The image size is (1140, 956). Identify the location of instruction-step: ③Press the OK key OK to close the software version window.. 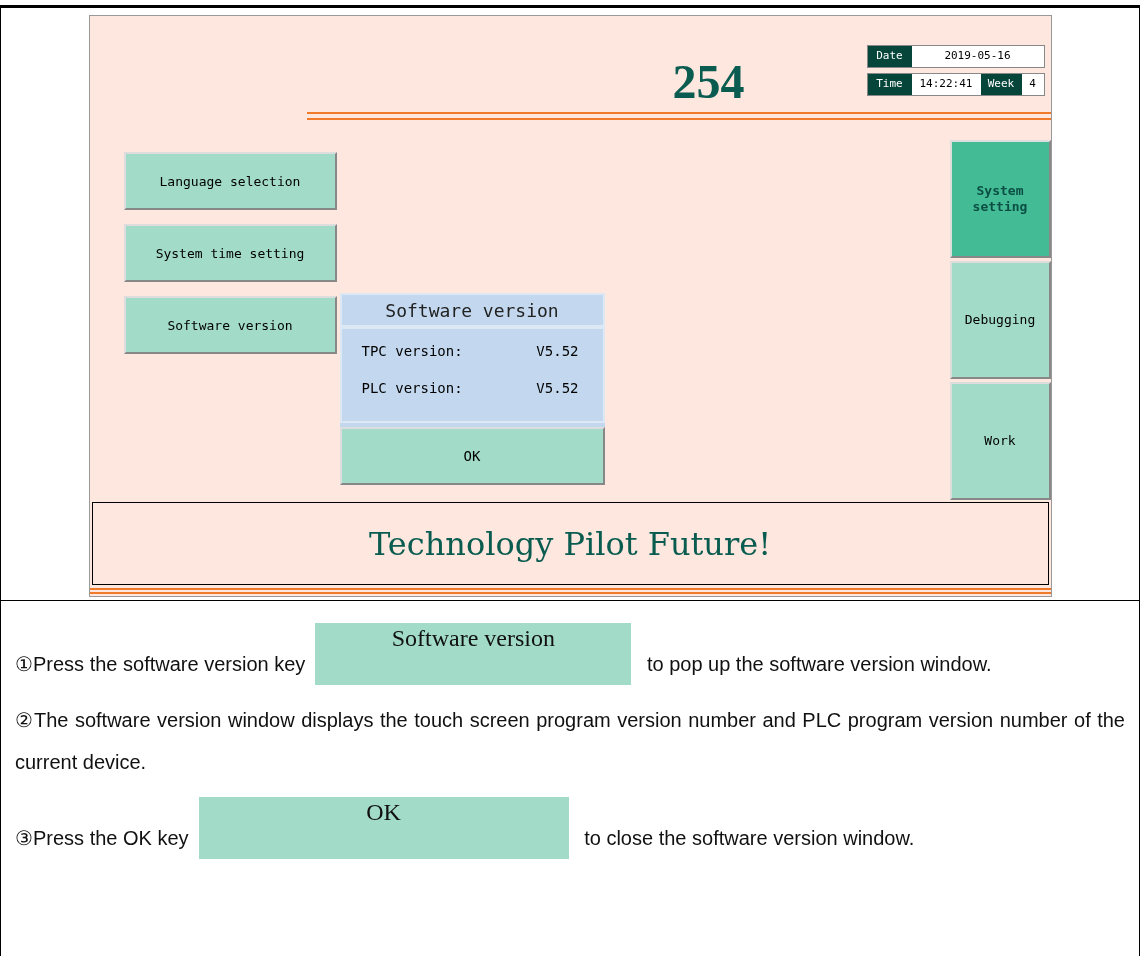
(570, 828).